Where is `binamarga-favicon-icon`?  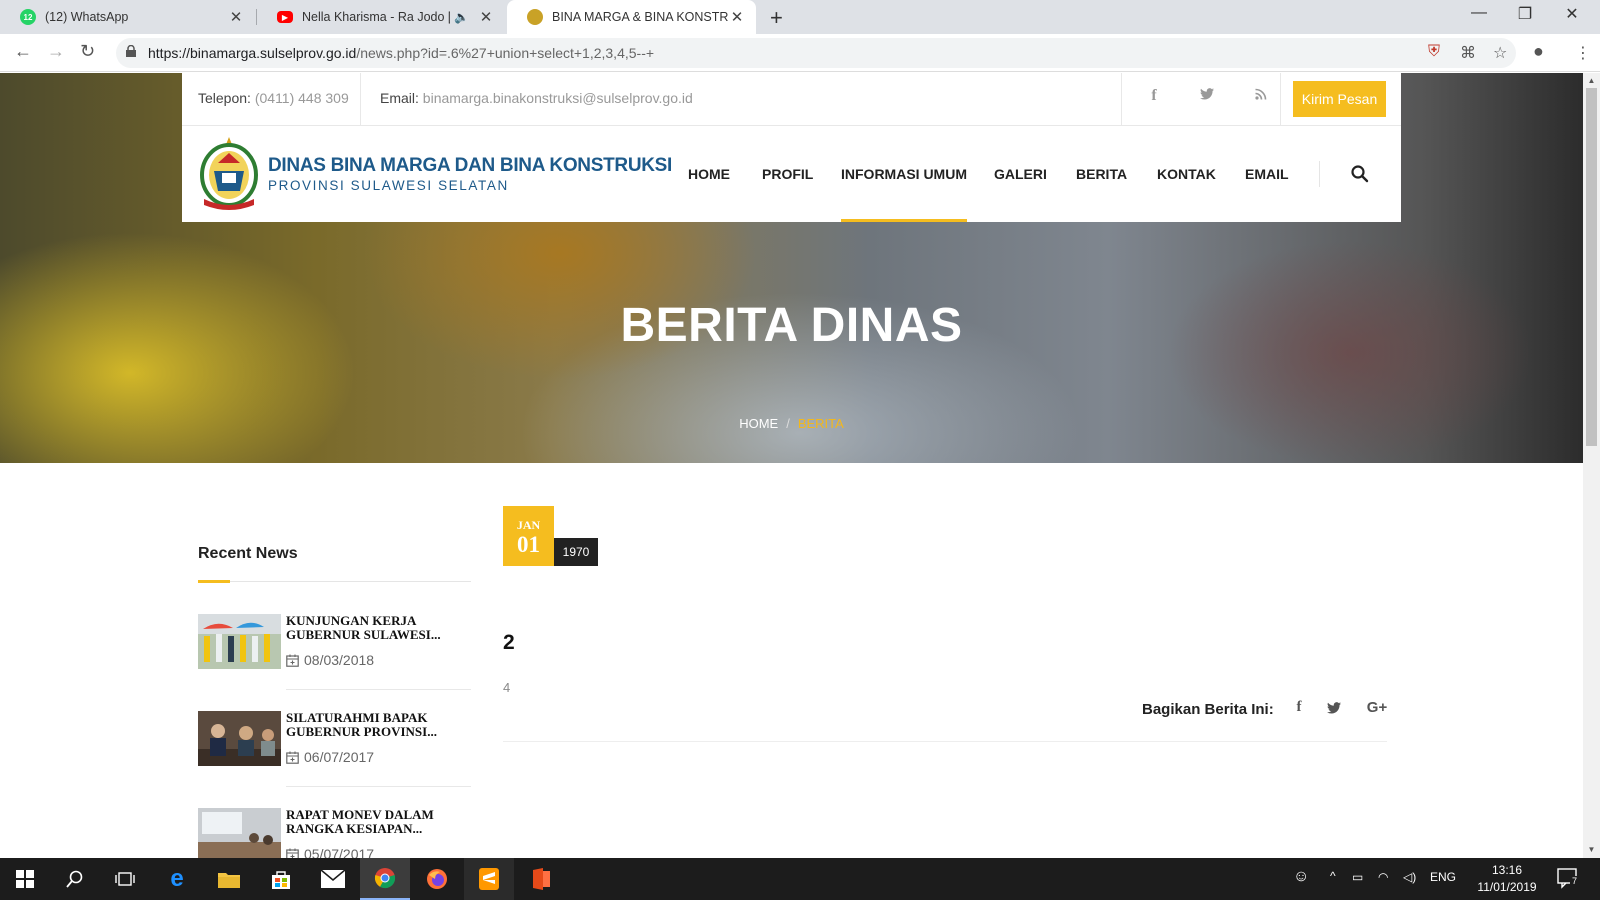
binamarga-favicon-icon is located at coordinates (535, 17).